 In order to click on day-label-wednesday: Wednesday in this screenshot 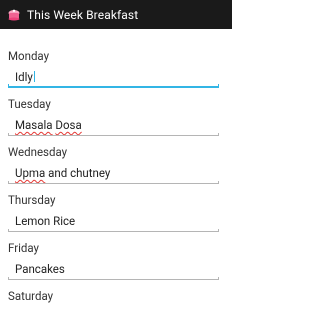, I will do `click(38, 152)`.